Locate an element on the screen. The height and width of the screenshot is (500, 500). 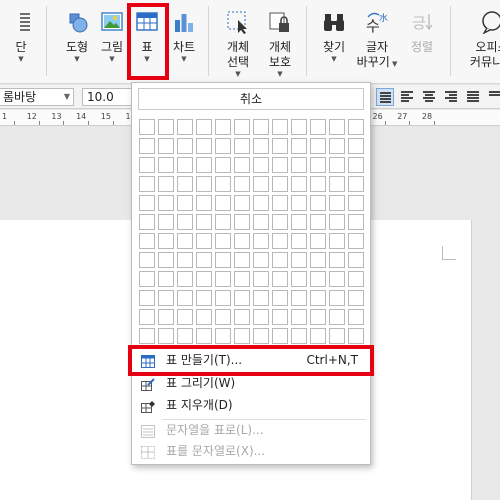
replace-button: 수 水 글자 바꾸기 ▼ is located at coordinates (377, 38).